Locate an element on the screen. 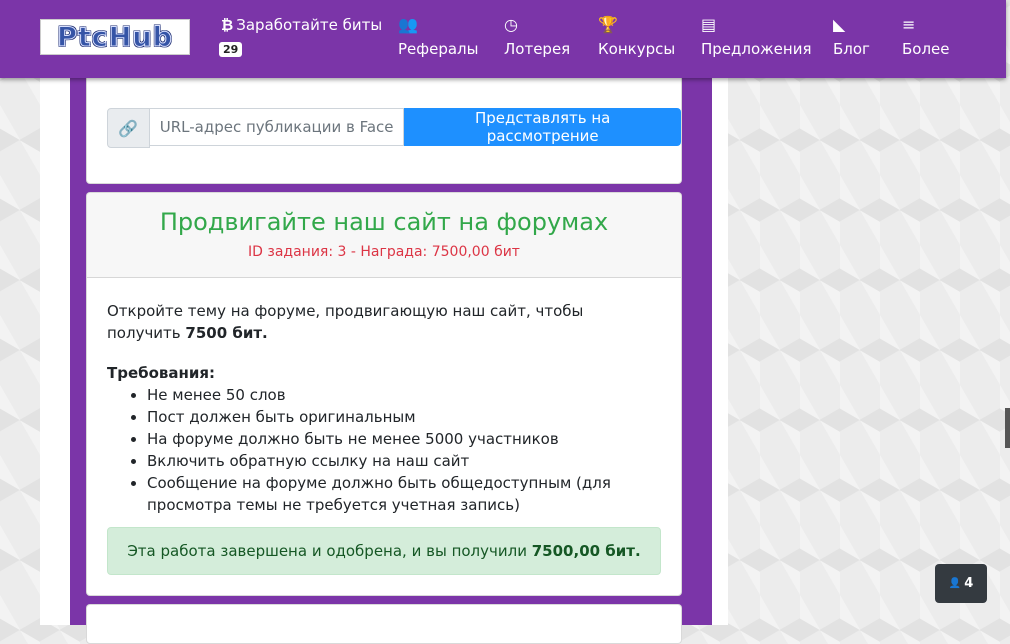 The image size is (1010, 644). nav-more: ≡ Более is located at coordinates (926, 36).